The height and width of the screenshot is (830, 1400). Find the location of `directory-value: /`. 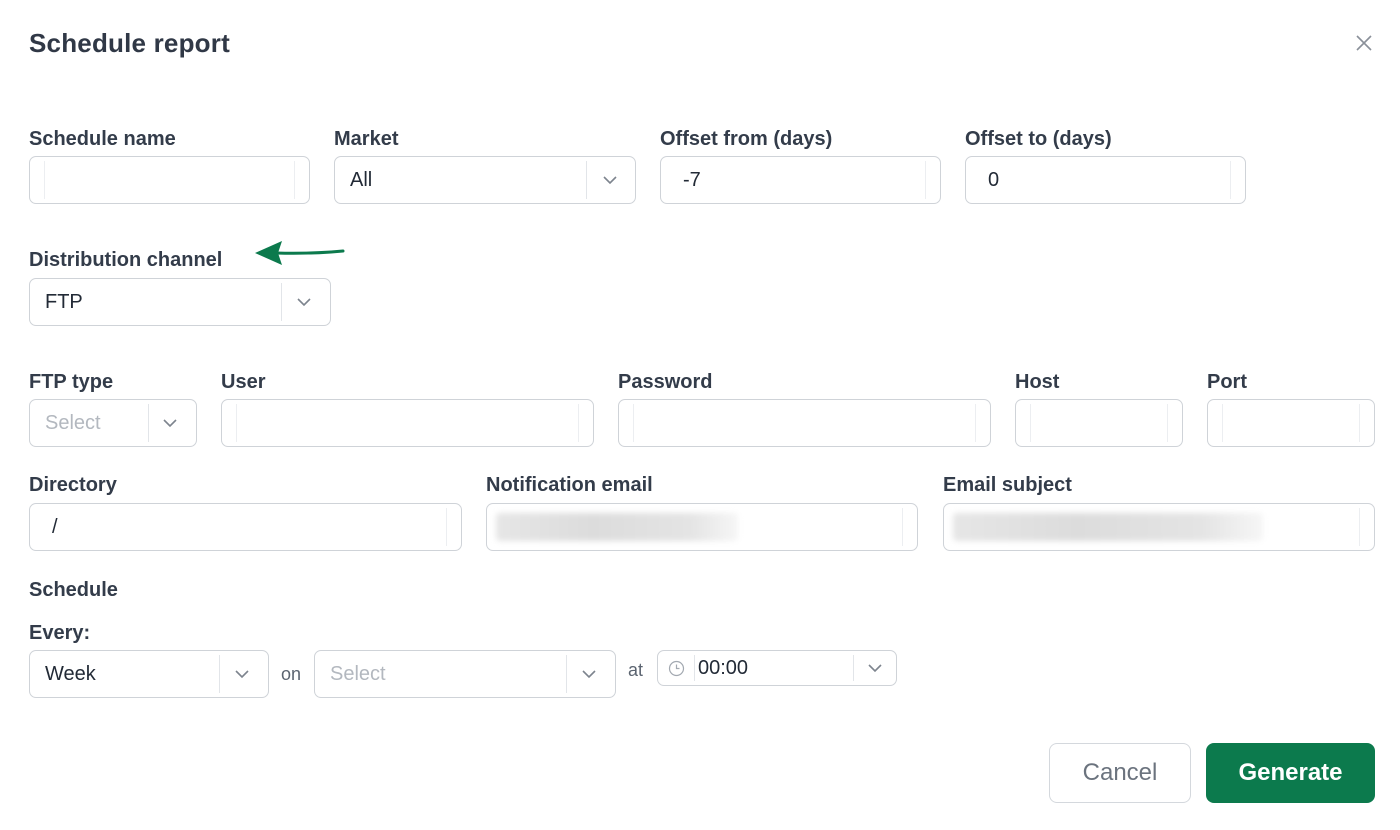

directory-value: / is located at coordinates (55, 526).